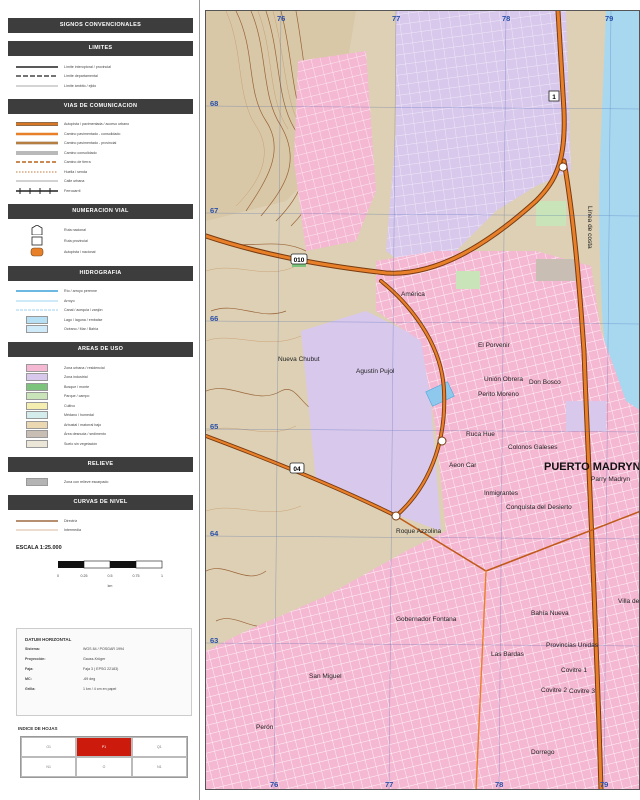 This screenshot has height=800, width=640. Describe the element at coordinates (100, 502) in the screenshot. I see `section-curvas: CURVAS DE NIVEL` at that location.